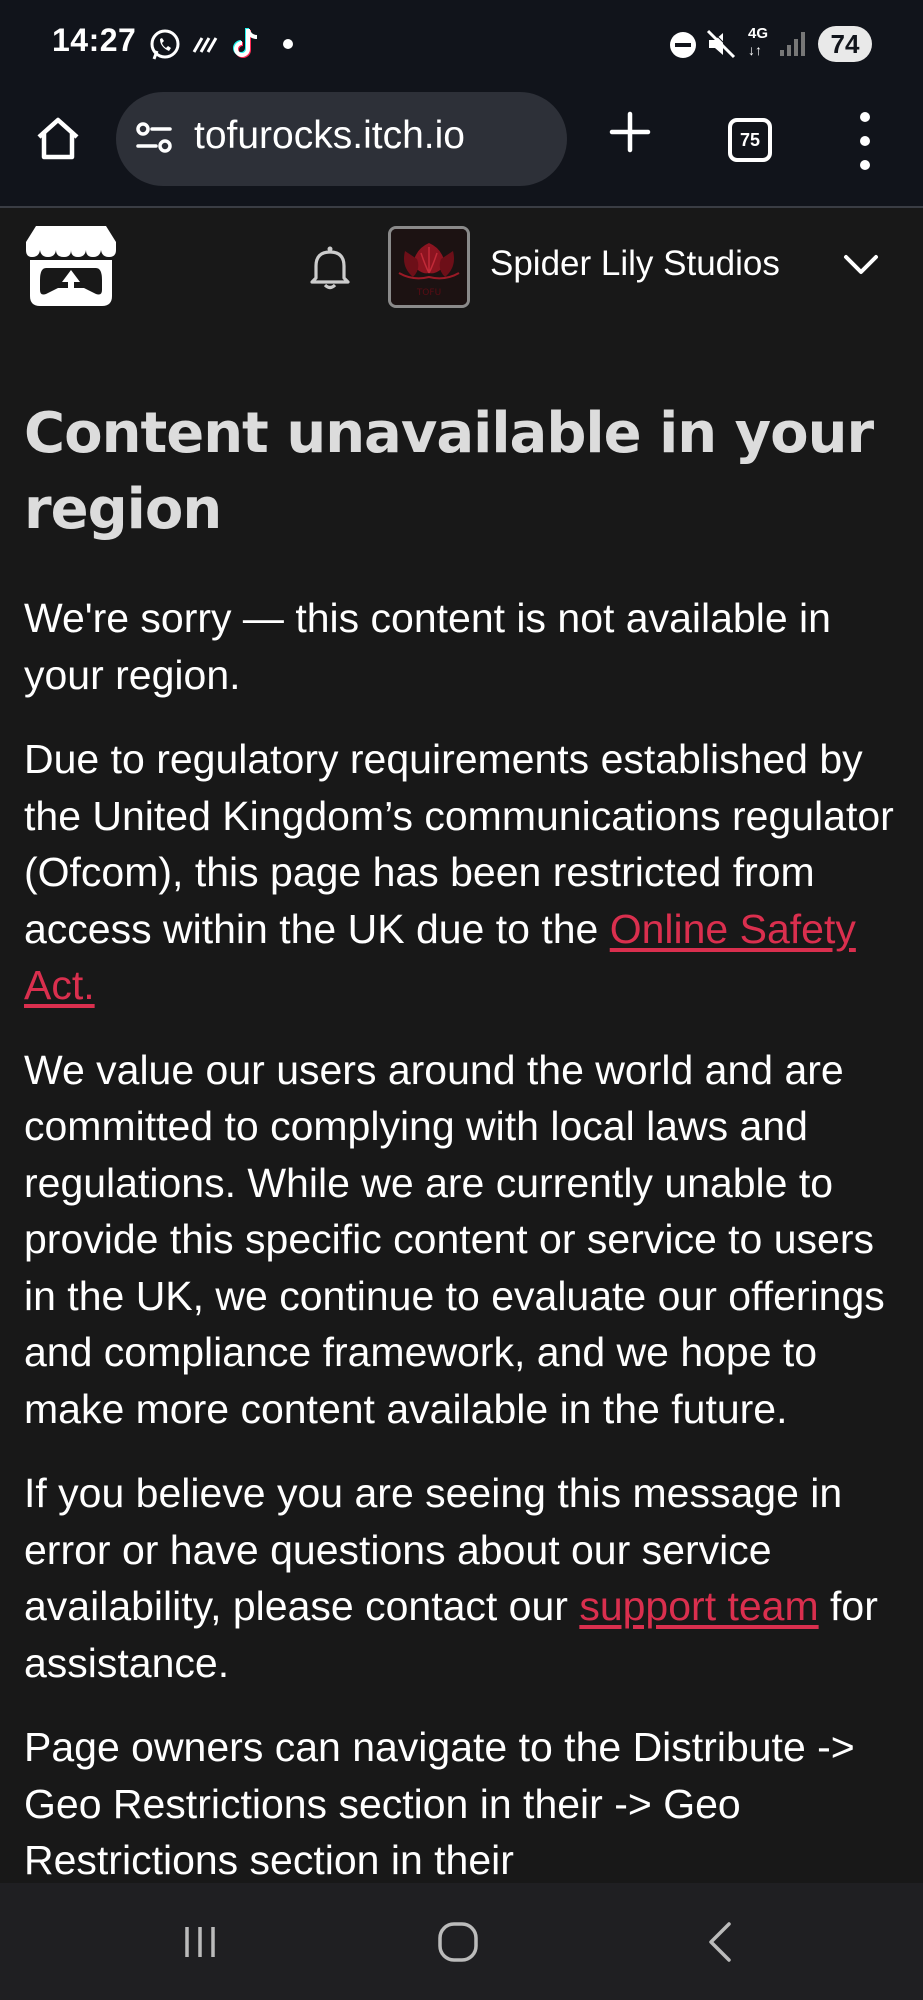 The height and width of the screenshot is (2000, 923). I want to click on address-bar: tofurocks.itch.io, so click(341, 139).